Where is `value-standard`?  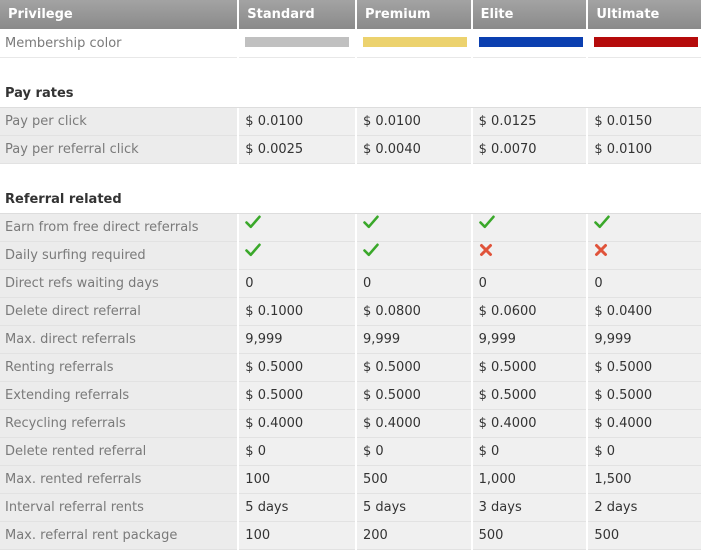 value-standard is located at coordinates (297, 228).